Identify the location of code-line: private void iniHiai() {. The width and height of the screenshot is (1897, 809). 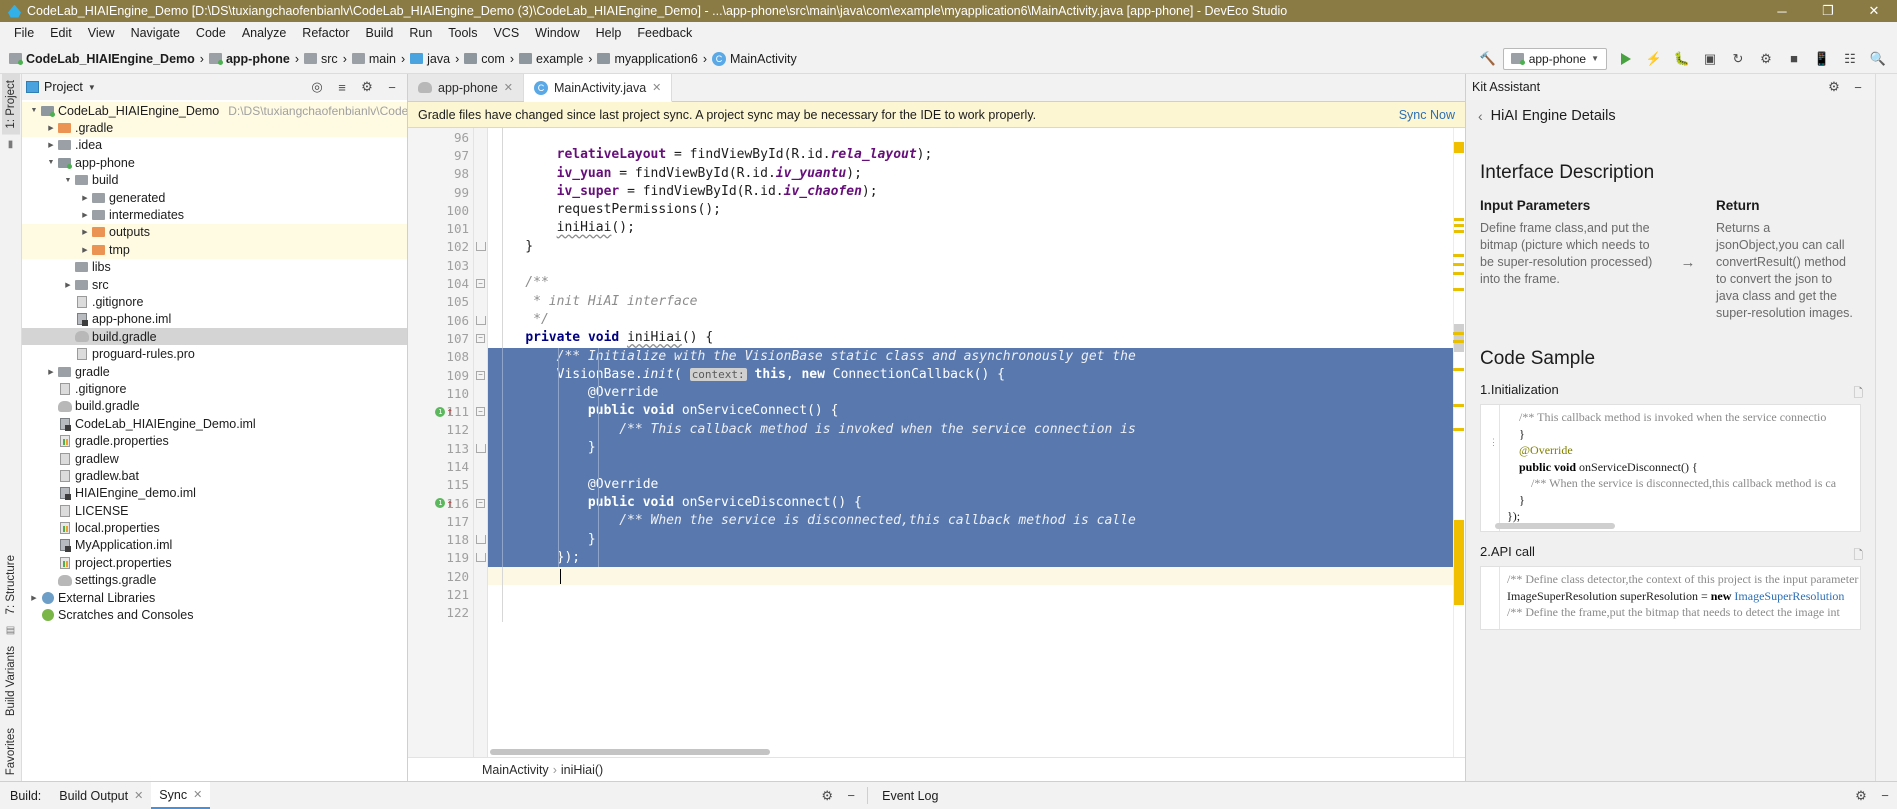
(970, 338).